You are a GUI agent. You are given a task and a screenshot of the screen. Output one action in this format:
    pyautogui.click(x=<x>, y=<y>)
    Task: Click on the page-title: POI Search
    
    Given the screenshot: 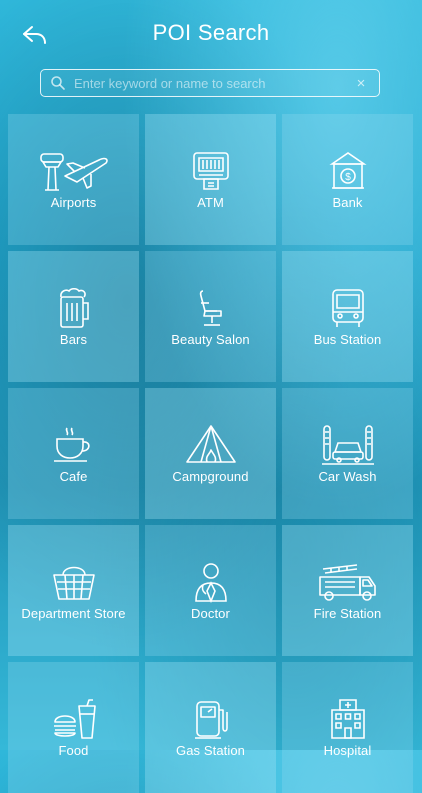 What is the action you would take?
    pyautogui.click(x=211, y=32)
    